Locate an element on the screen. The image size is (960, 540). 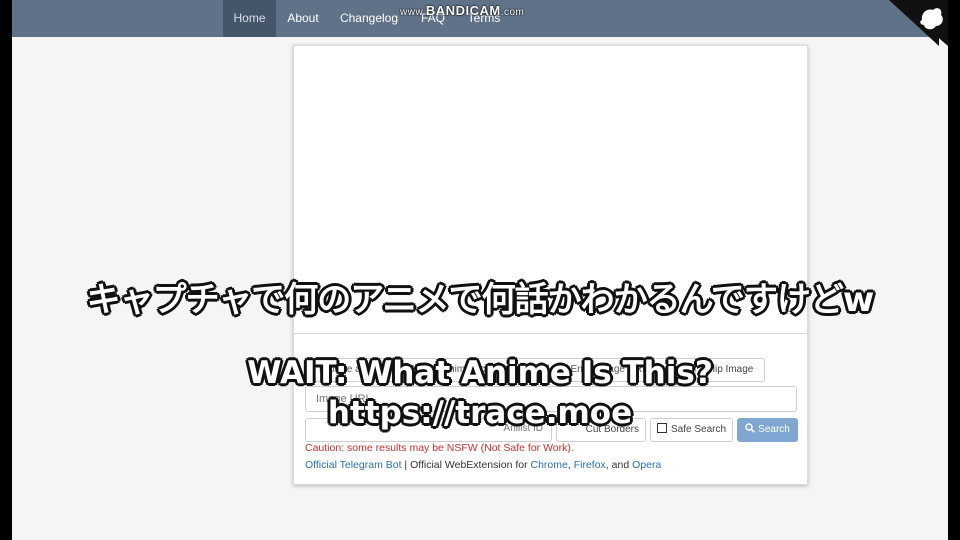
subtitle-url: https://trace.moe is located at coordinates (480, 413).